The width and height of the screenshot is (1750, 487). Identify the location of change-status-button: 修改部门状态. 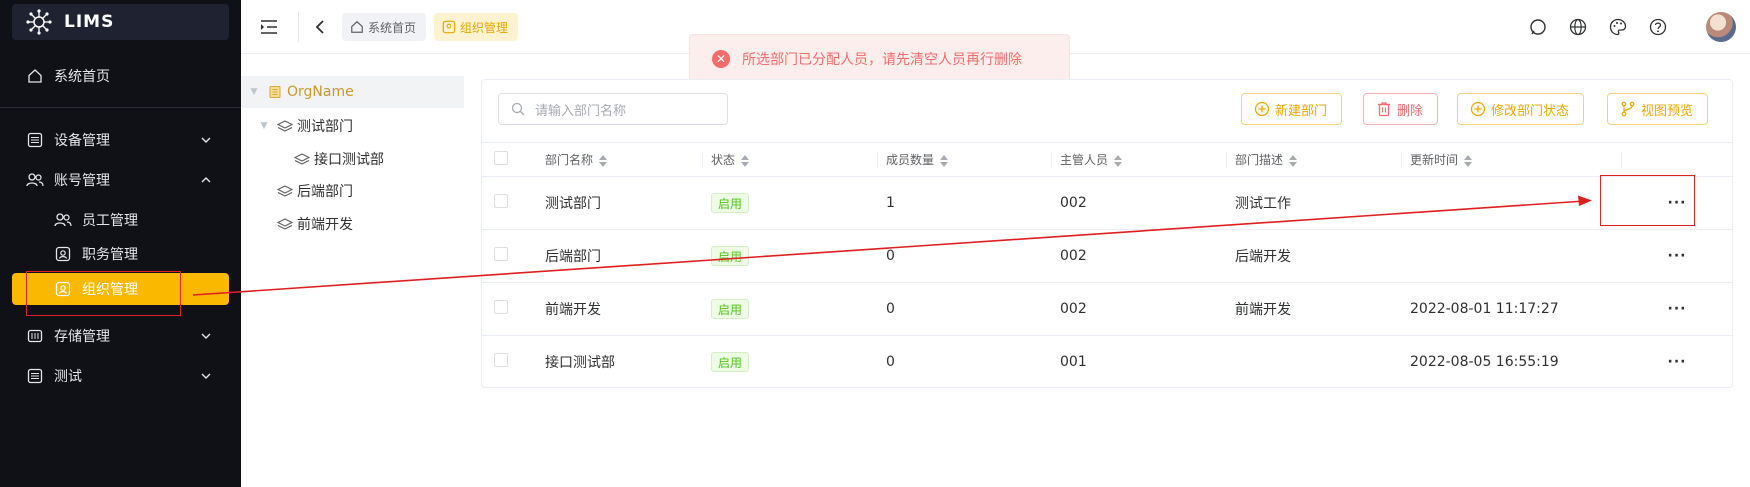
(1521, 109).